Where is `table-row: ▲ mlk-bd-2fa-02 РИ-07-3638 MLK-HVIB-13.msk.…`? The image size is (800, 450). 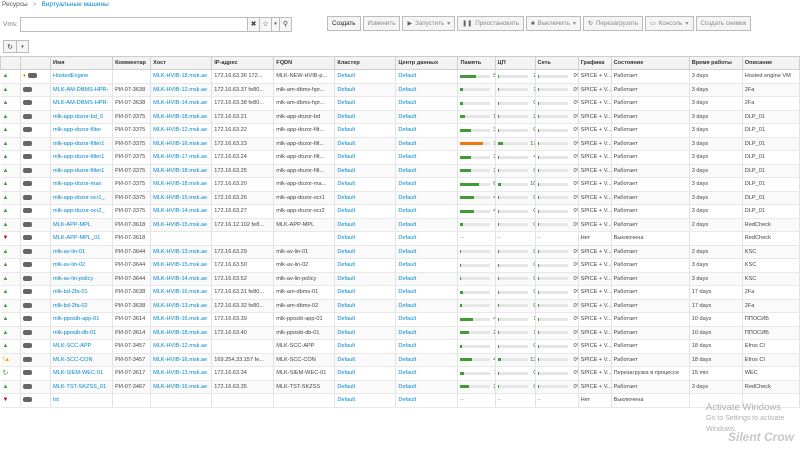
table-row: ▲ mlk-bd-2fa-02 РИ-07-3638 MLK-HVIB-13.msk.… is located at coordinates (400, 306).